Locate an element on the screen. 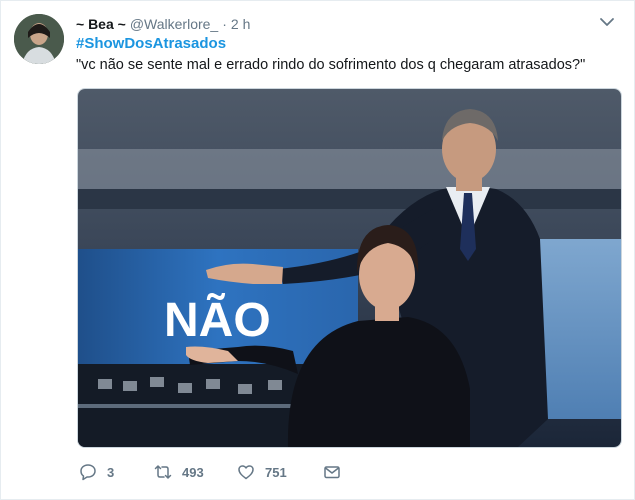 The height and width of the screenshot is (500, 635). reply-icon is located at coordinates (88, 472).